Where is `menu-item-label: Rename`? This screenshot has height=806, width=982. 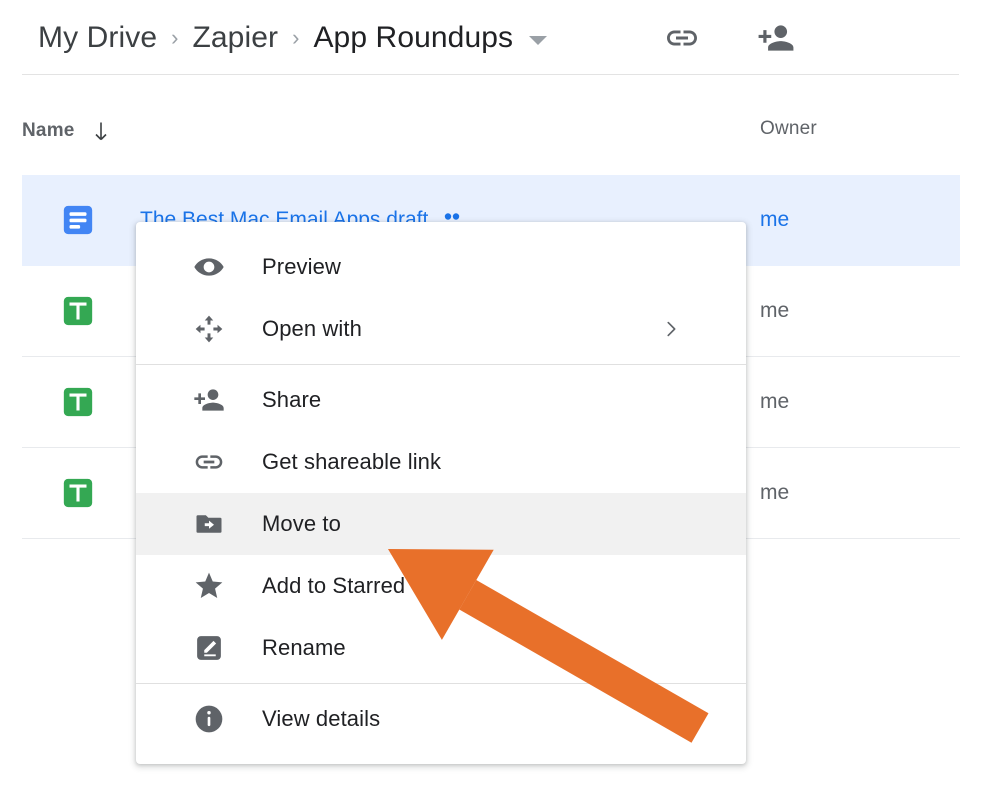 menu-item-label: Rename is located at coordinates (304, 647).